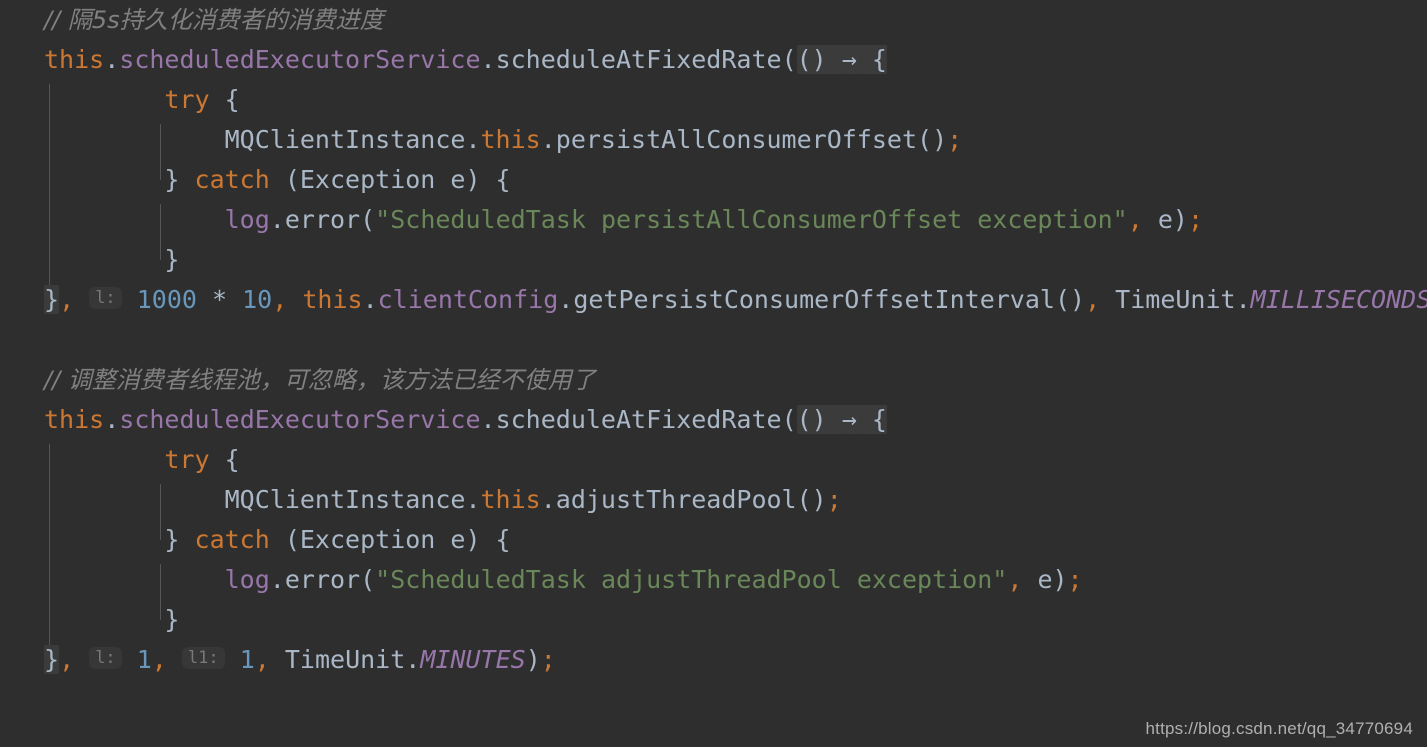 The width and height of the screenshot is (1427, 747). Describe the element at coordinates (214, 20) in the screenshot. I see `code-token-cmt: // 隔5s持久化消费者的消费进度` at that location.